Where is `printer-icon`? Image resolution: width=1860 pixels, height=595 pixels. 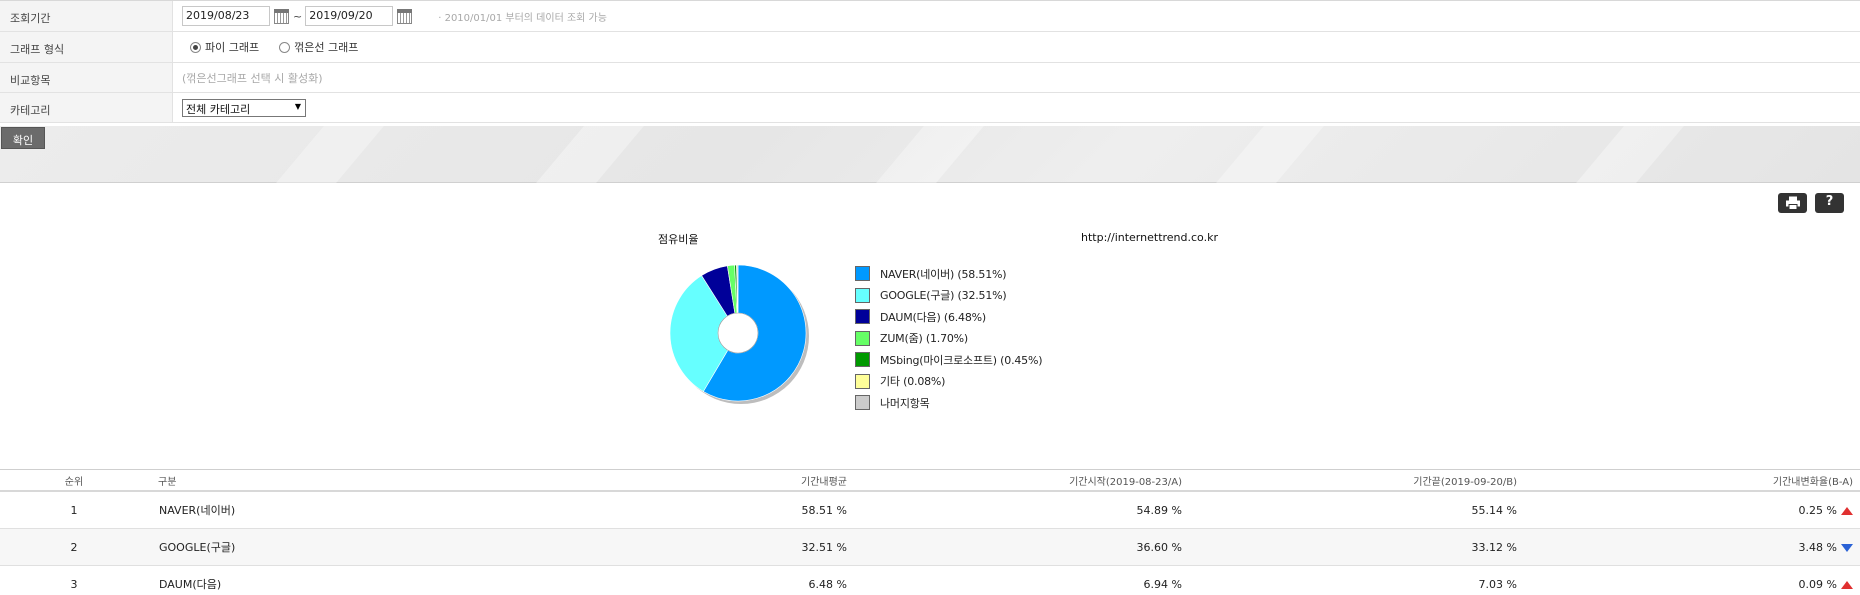
printer-icon is located at coordinates (1792, 203).